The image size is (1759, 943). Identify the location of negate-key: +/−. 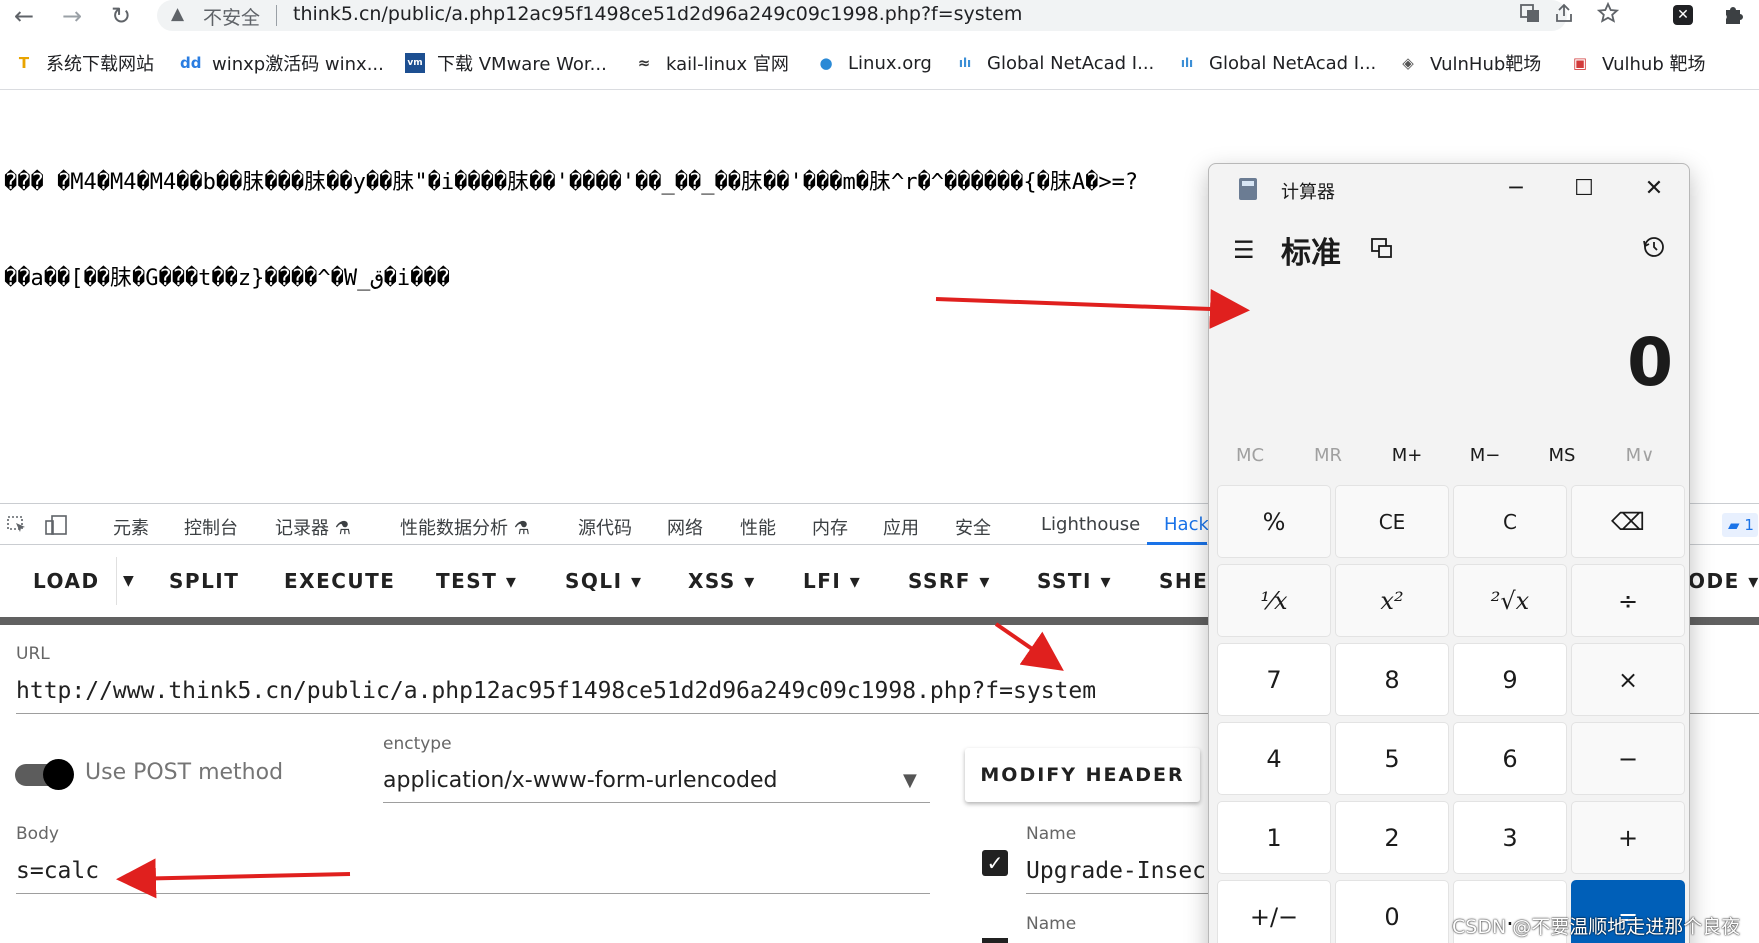
(1274, 911).